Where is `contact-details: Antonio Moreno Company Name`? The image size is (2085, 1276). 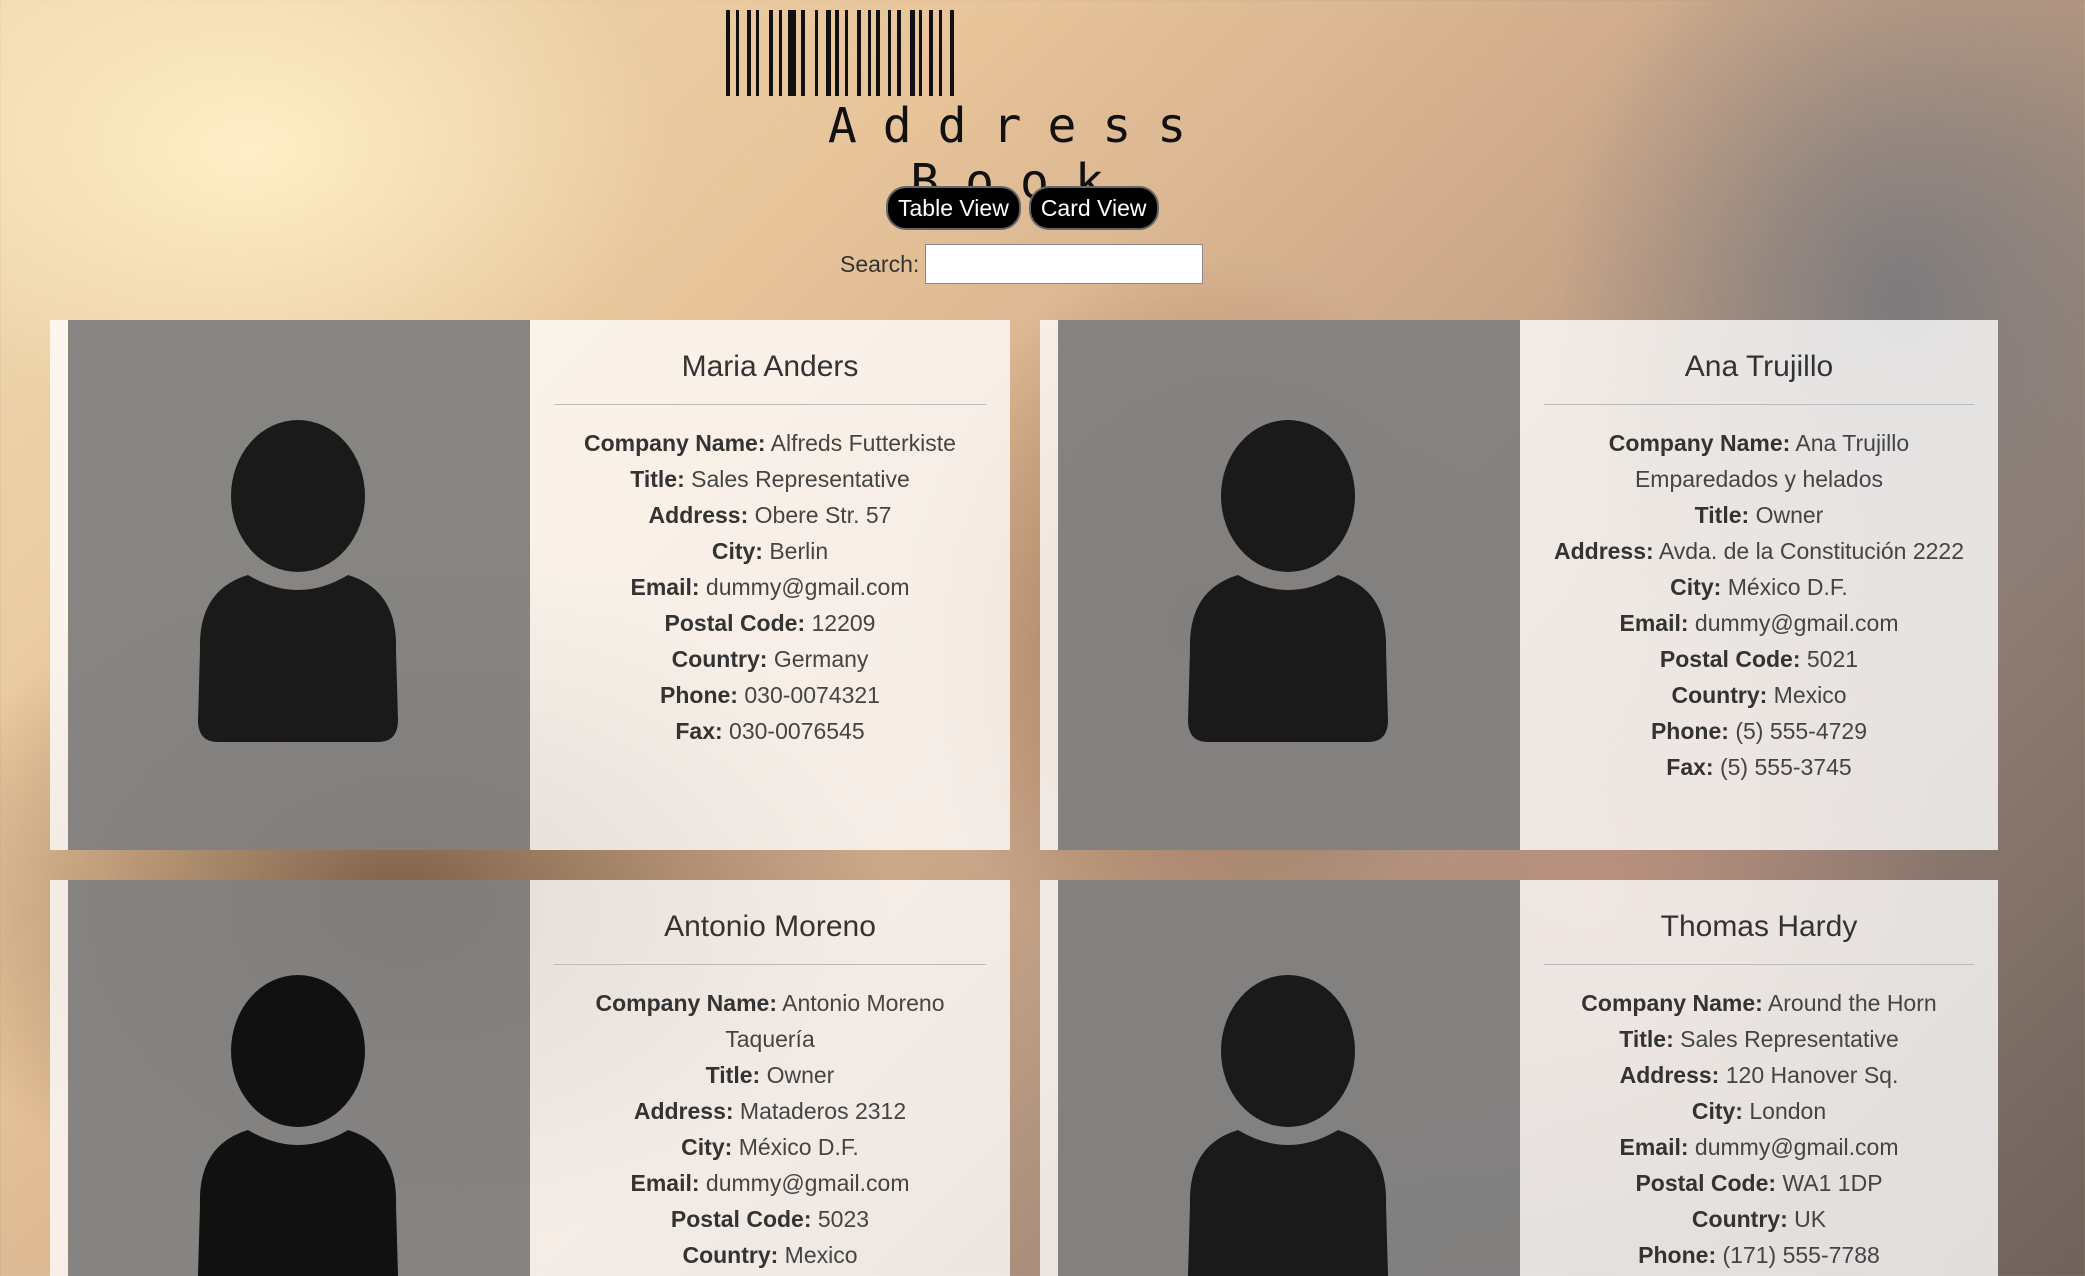 contact-details: Antonio Moreno Company Name is located at coordinates (770, 1078).